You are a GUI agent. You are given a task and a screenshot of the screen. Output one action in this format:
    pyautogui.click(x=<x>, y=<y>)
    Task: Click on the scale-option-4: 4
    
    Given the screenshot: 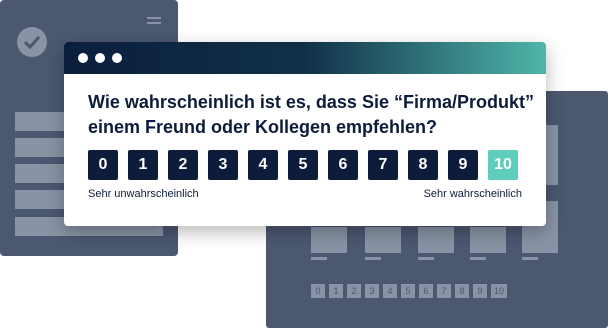 What is the action you would take?
    pyautogui.click(x=263, y=165)
    